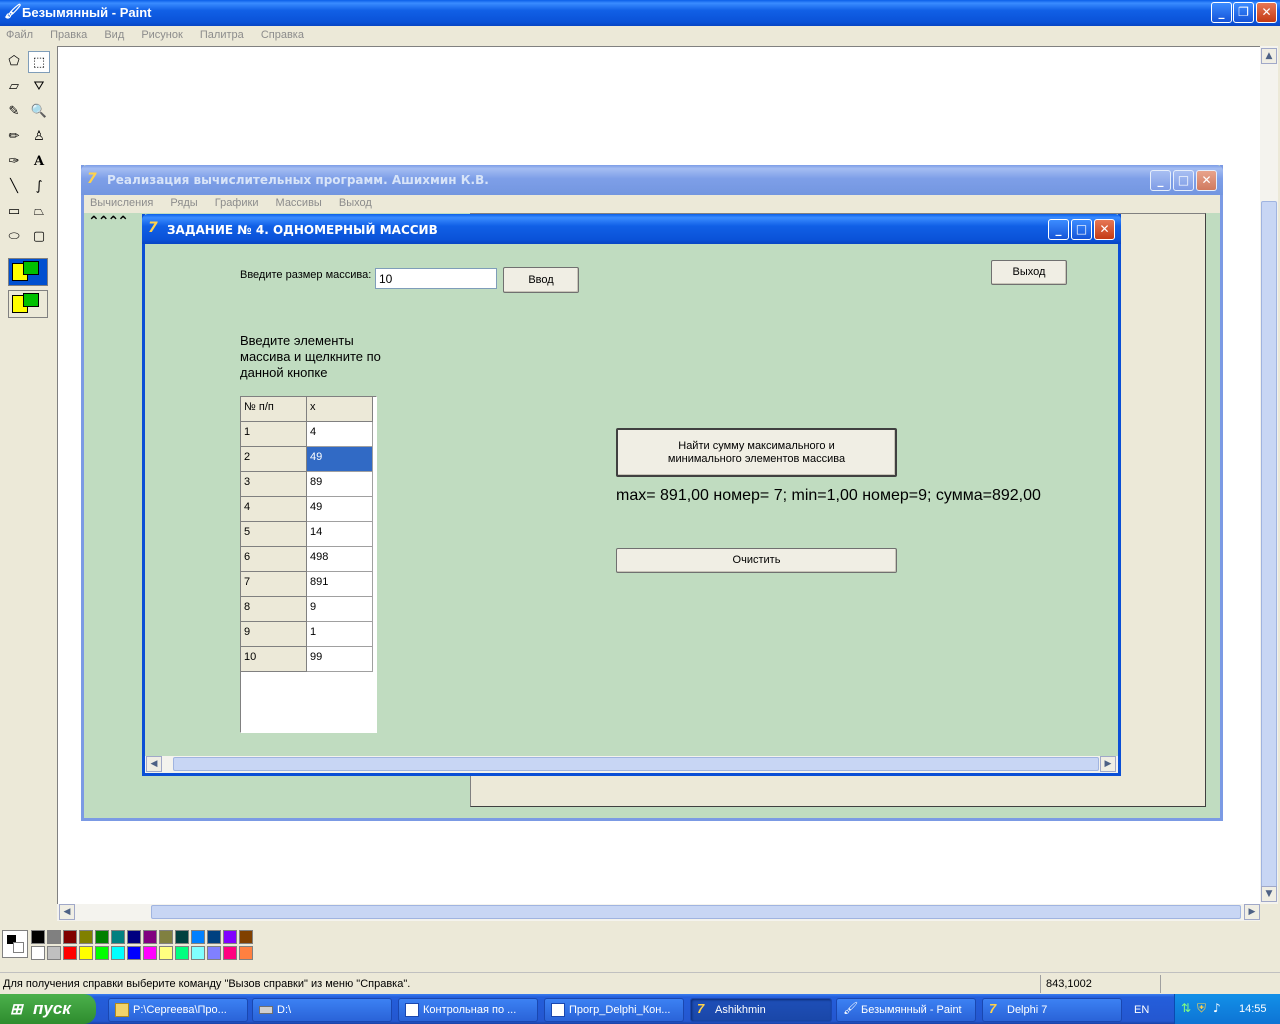 The height and width of the screenshot is (1024, 1280). What do you see at coordinates (340, 434) in the screenshot?
I see `grid-value-cell: 4` at bounding box center [340, 434].